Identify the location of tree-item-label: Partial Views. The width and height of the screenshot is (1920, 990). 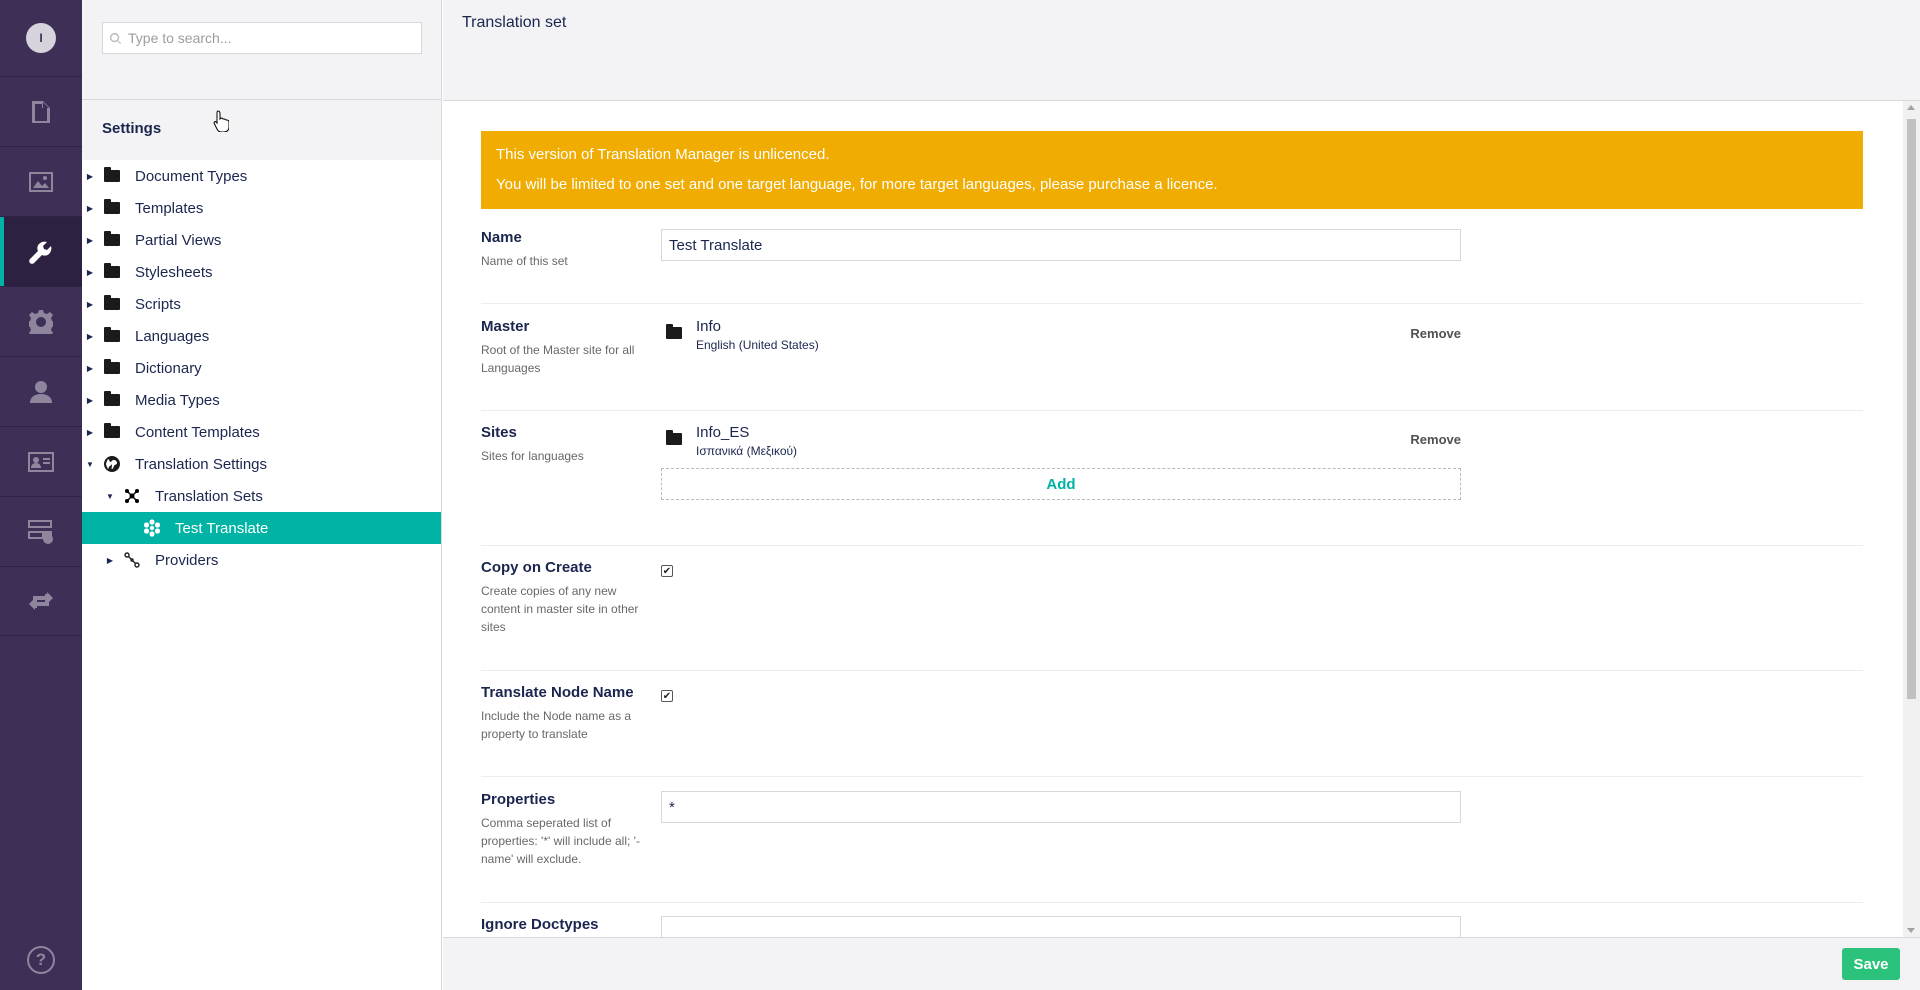
(178, 240).